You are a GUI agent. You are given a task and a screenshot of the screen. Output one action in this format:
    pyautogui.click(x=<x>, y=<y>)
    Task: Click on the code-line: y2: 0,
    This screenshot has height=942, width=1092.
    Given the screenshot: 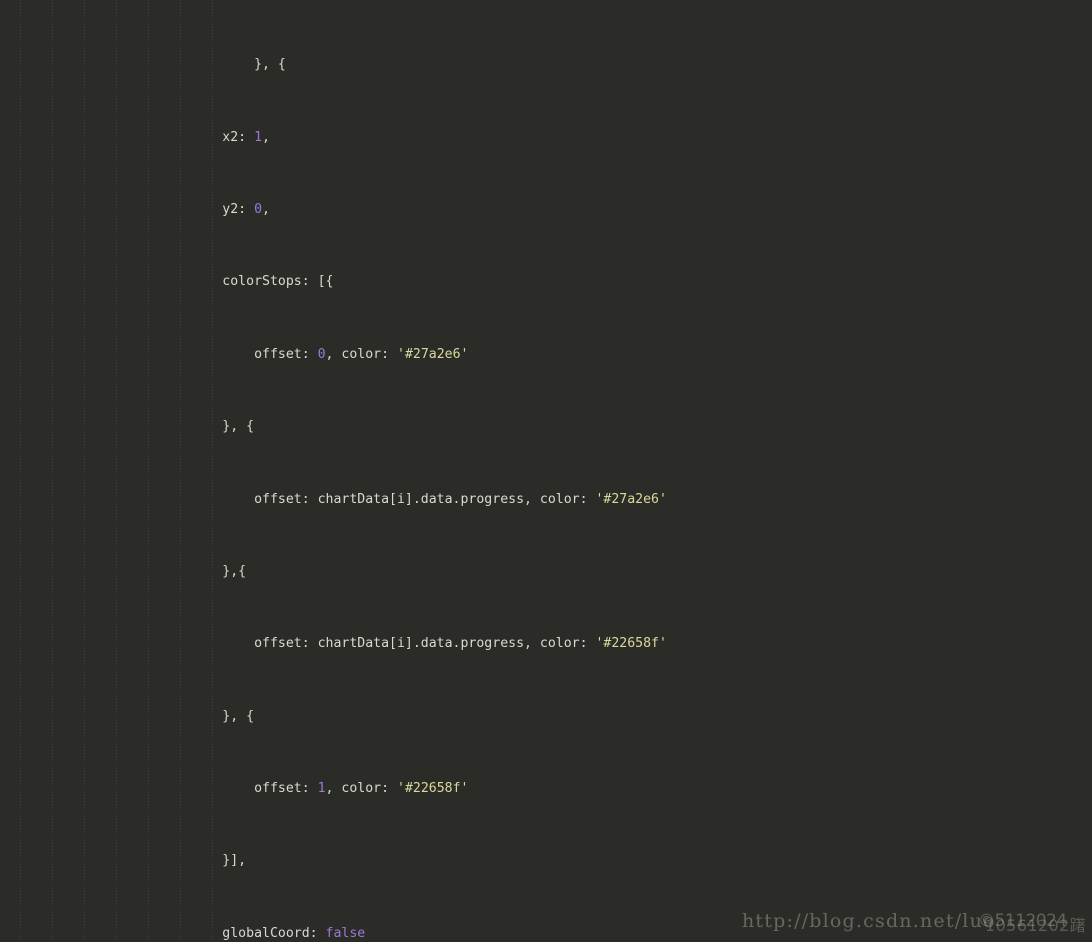 What is the action you would take?
    pyautogui.click(x=135, y=210)
    